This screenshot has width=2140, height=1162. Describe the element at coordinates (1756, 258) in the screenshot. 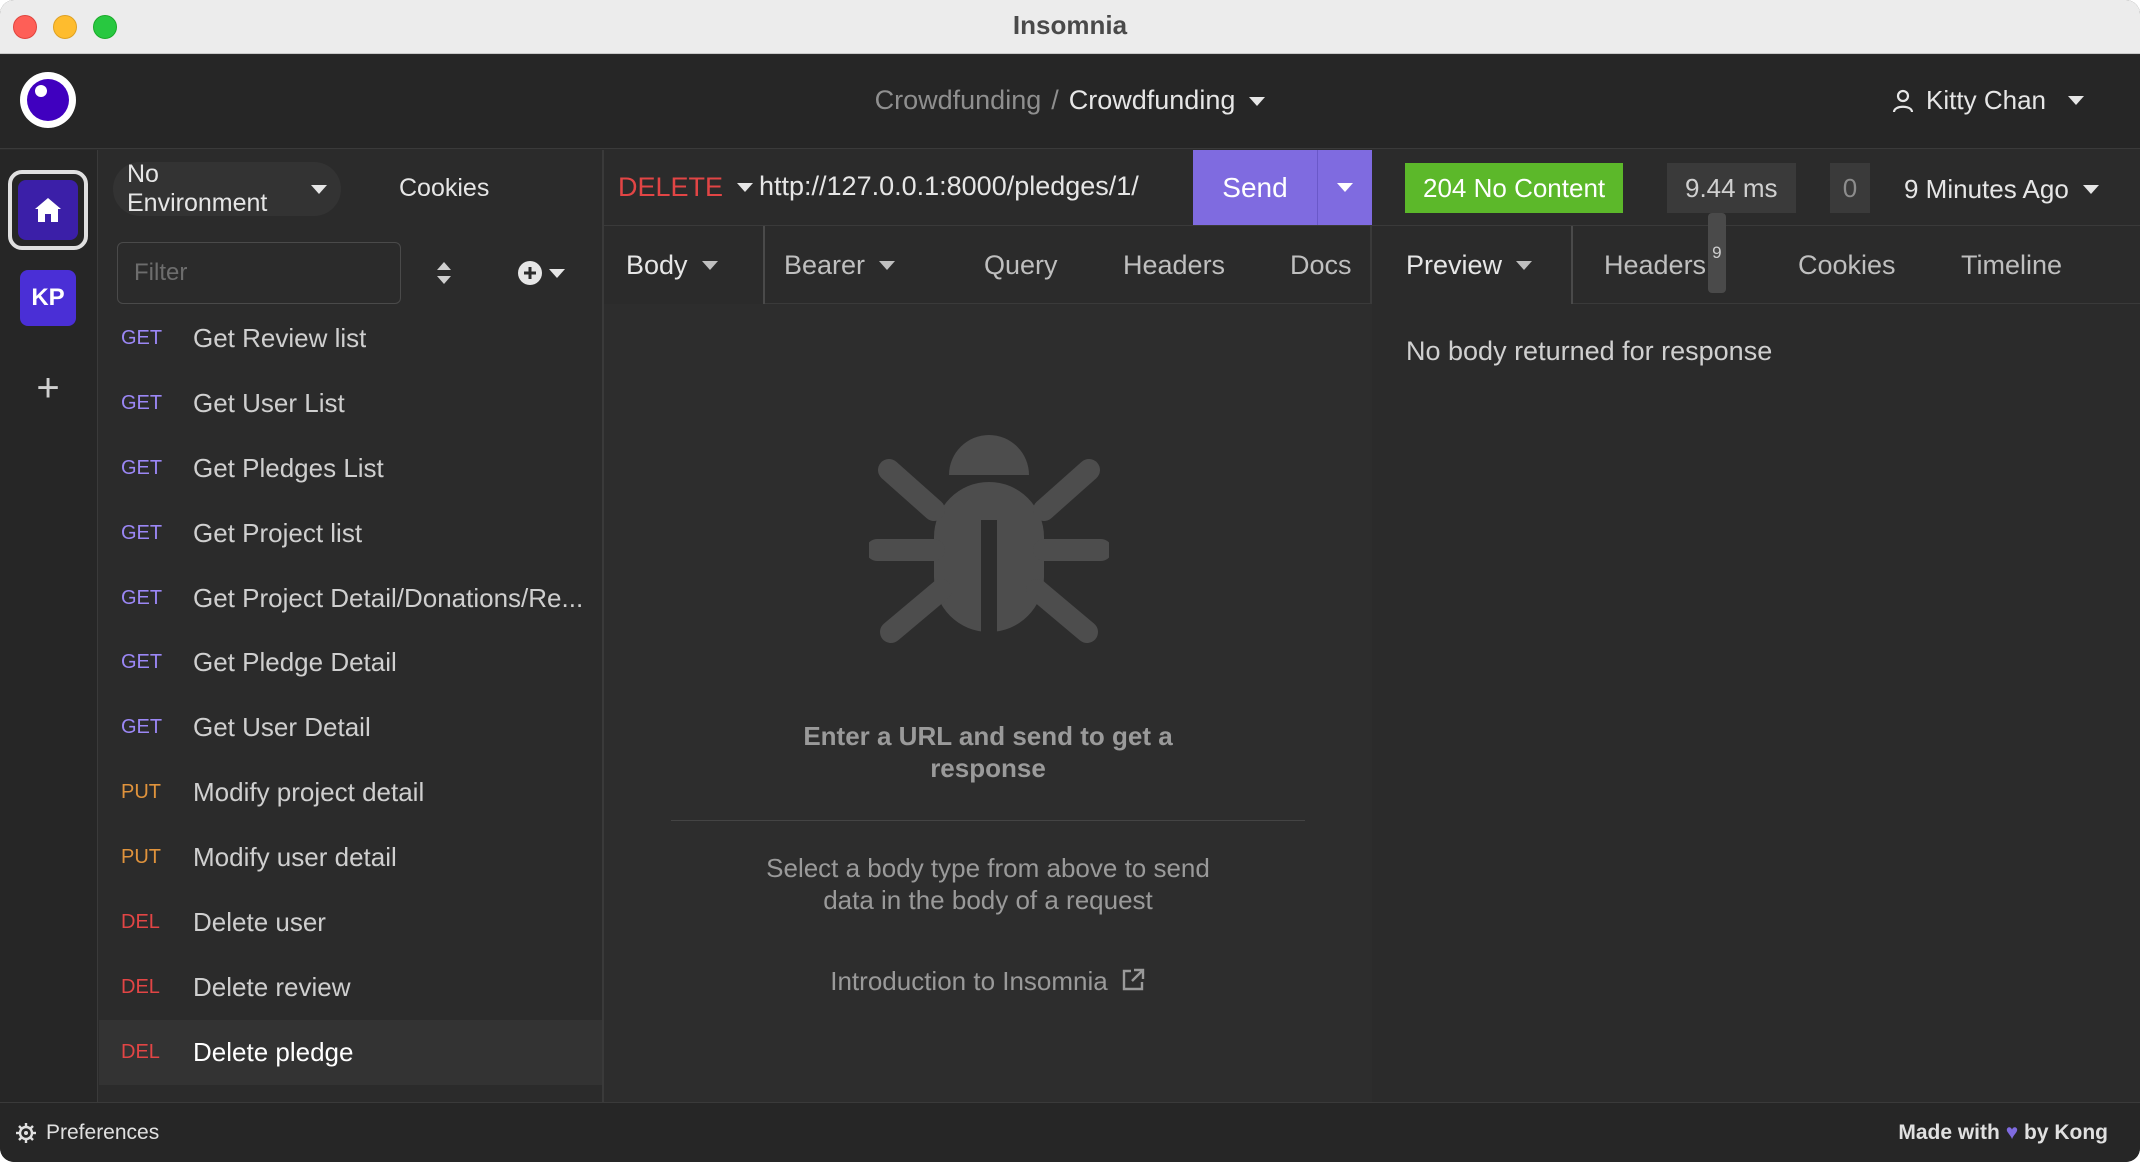

I see `response-tabs: Preview Headers 9 Cookies Timeline` at that location.